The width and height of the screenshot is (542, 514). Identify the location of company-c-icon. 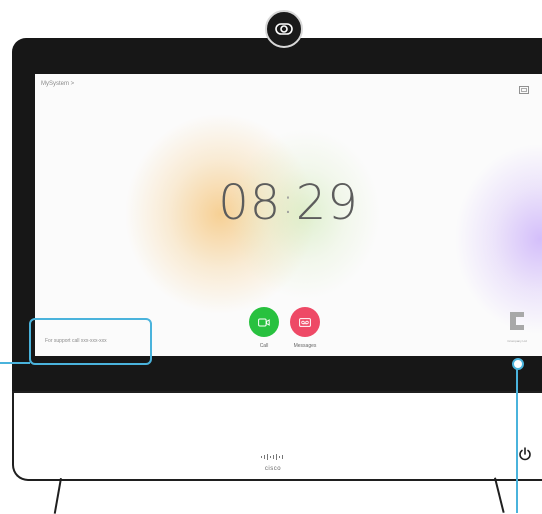
(517, 321).